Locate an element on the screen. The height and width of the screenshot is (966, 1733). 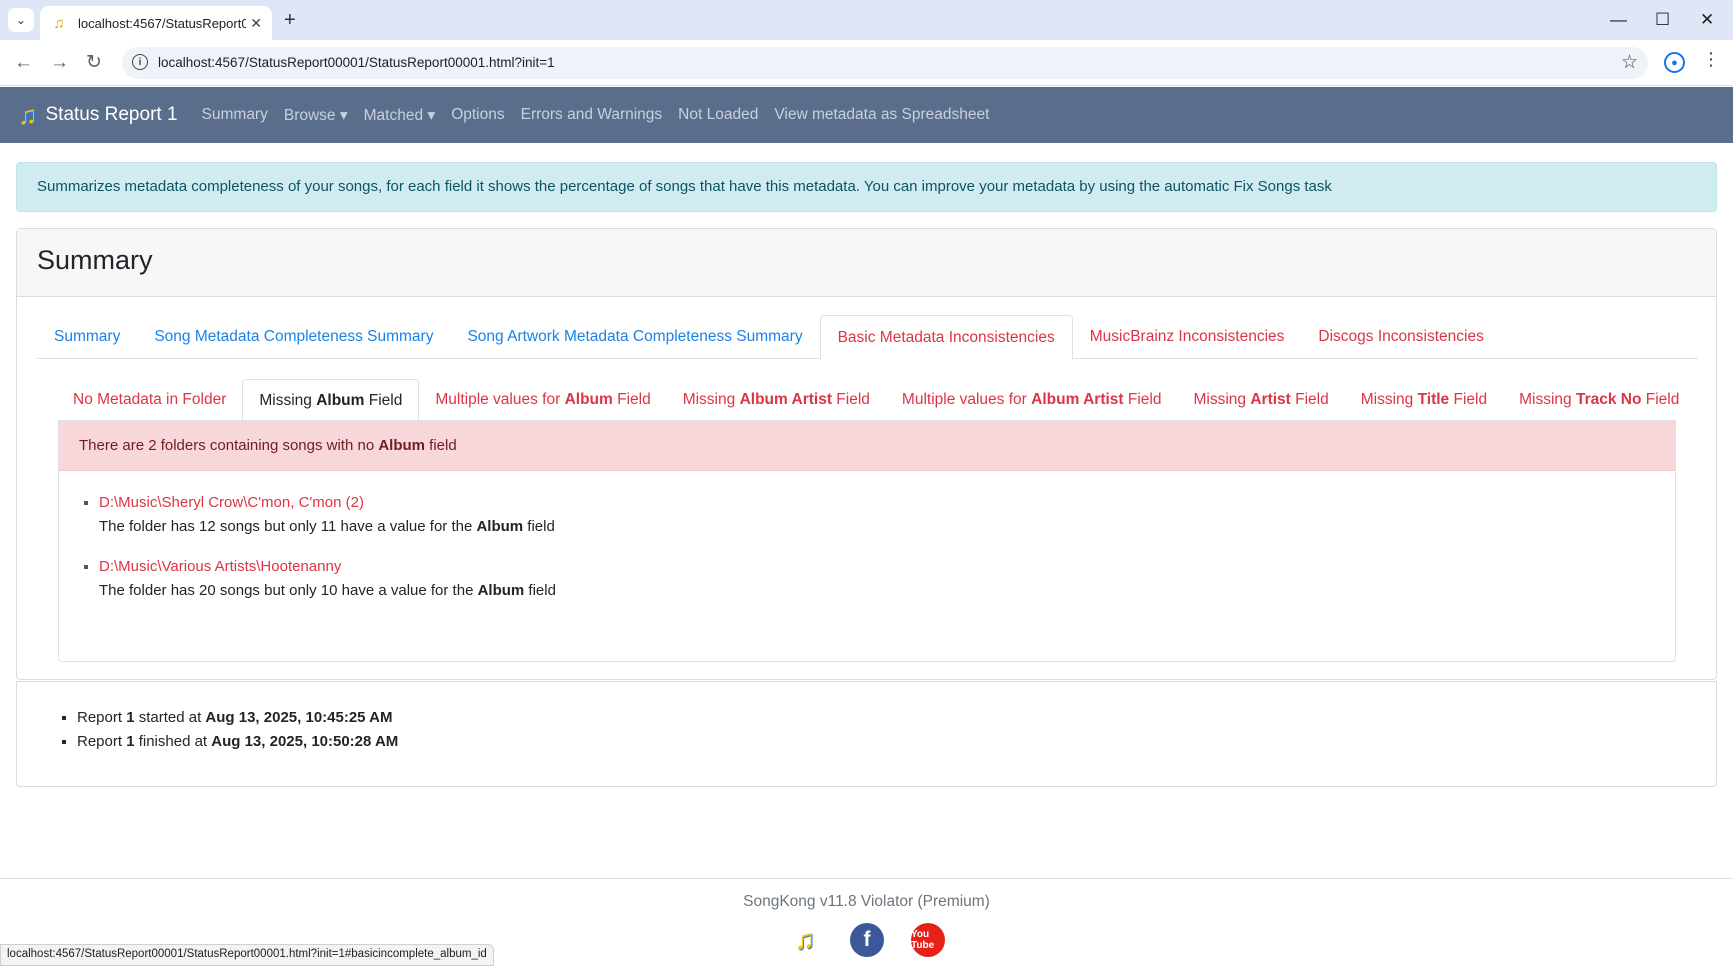
tab-basic-metadata-inconsistencies: Basic Metadata Inconsistencies is located at coordinates (946, 337).